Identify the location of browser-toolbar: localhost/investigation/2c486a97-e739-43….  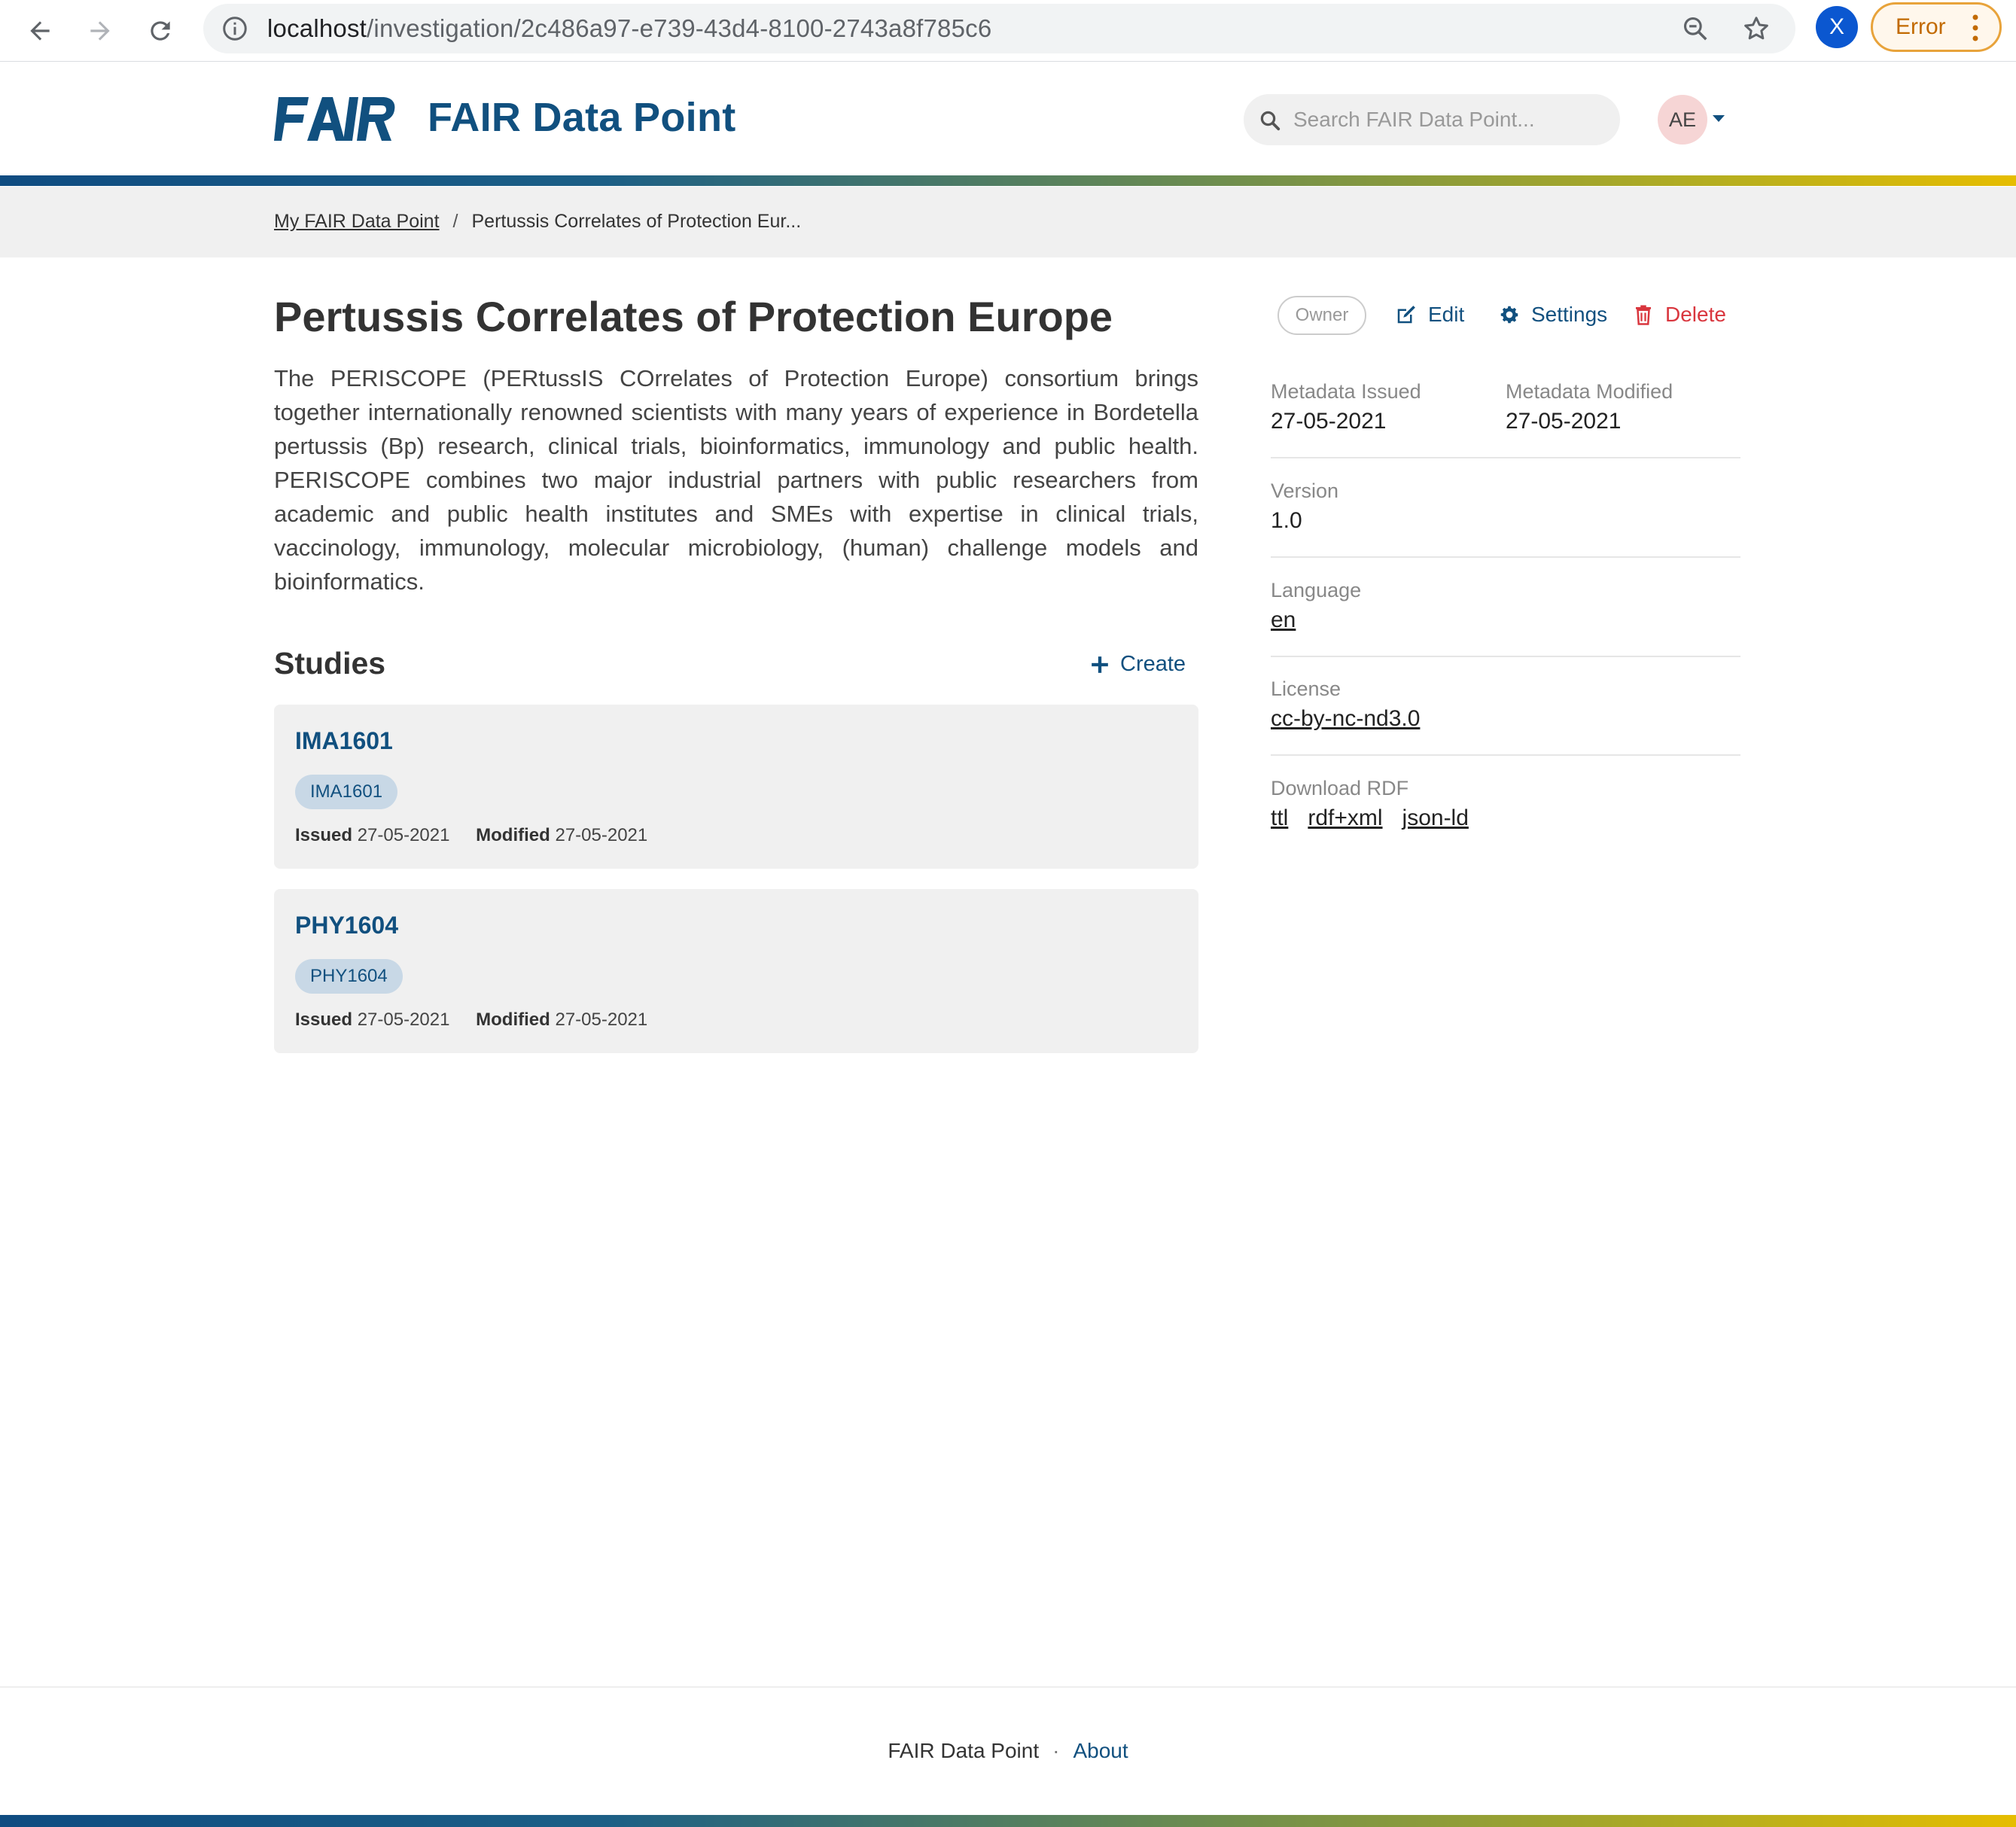
(1008, 31).